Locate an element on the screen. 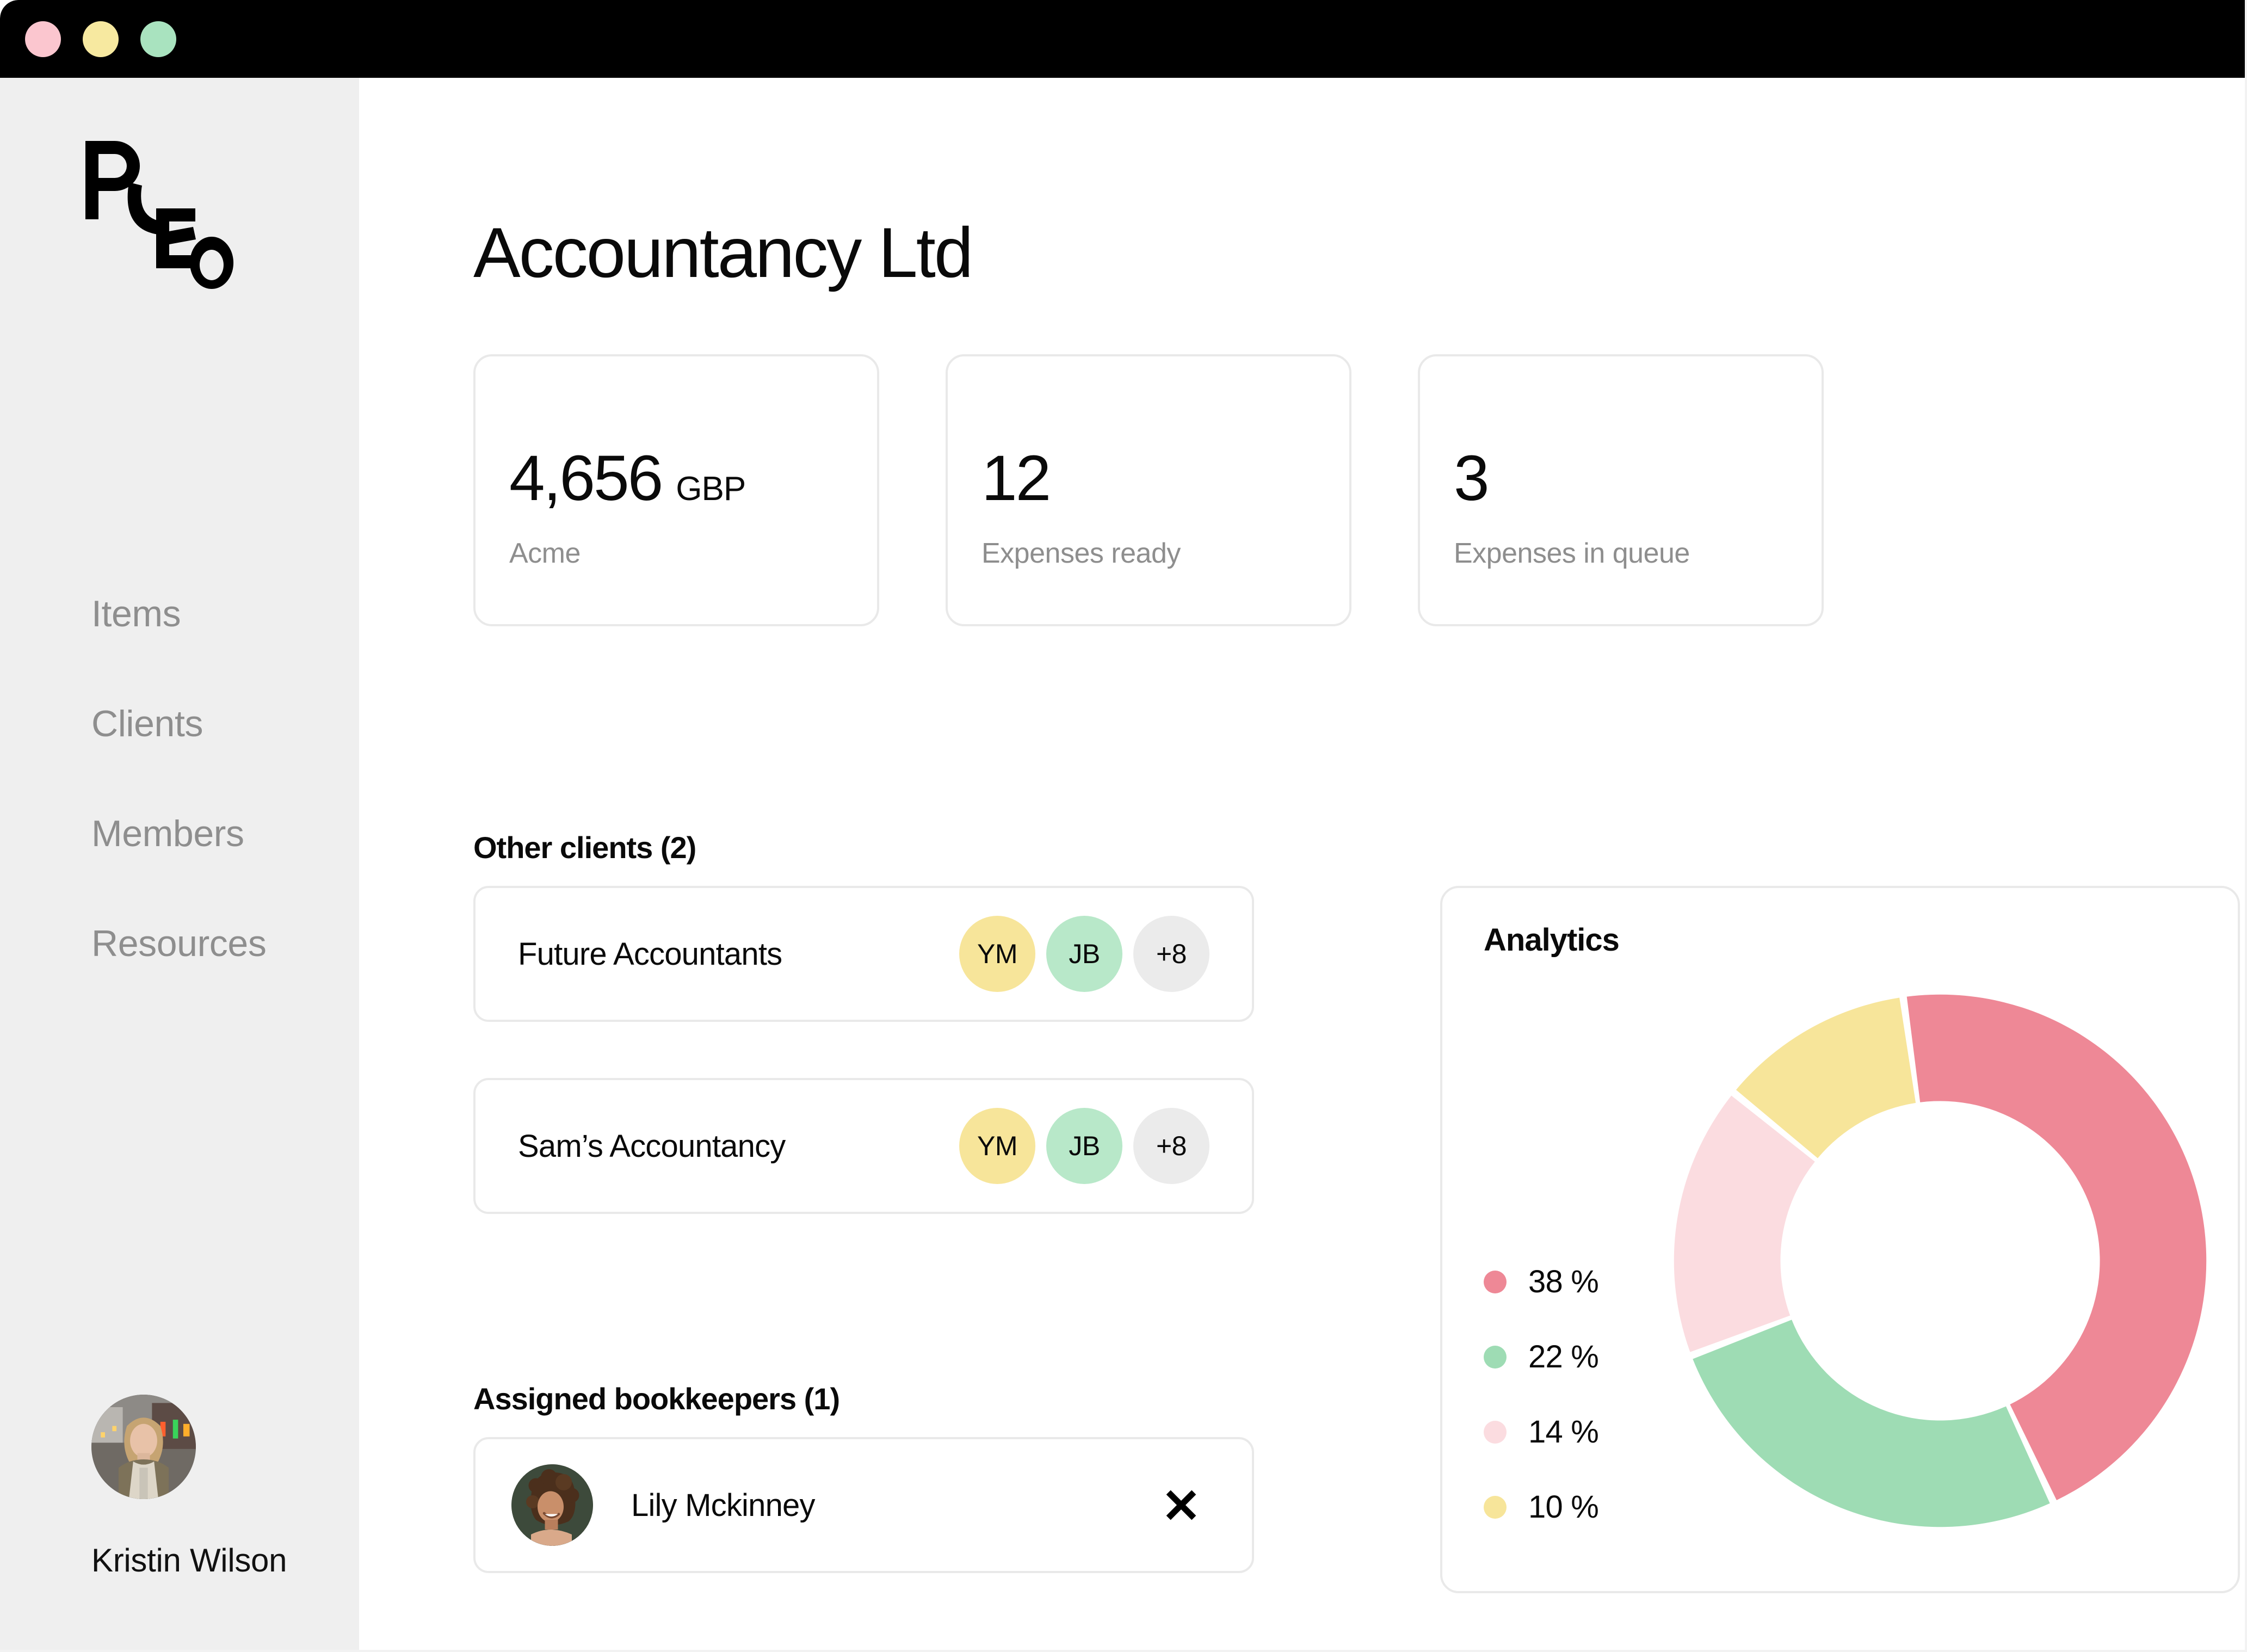  stat-value: 4,656 GBP is located at coordinates (627, 482).